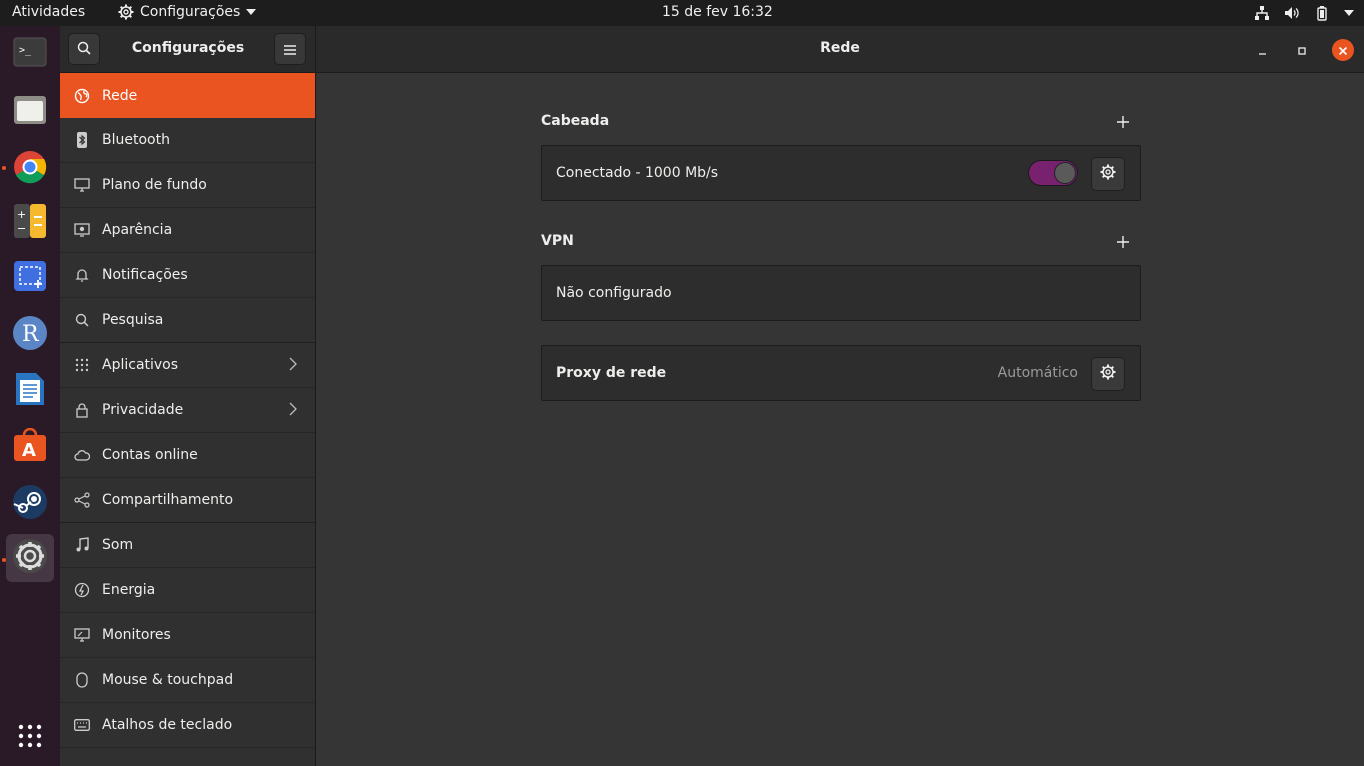  What do you see at coordinates (150, 455) in the screenshot?
I see `sidebar-item-label: Contas online` at bounding box center [150, 455].